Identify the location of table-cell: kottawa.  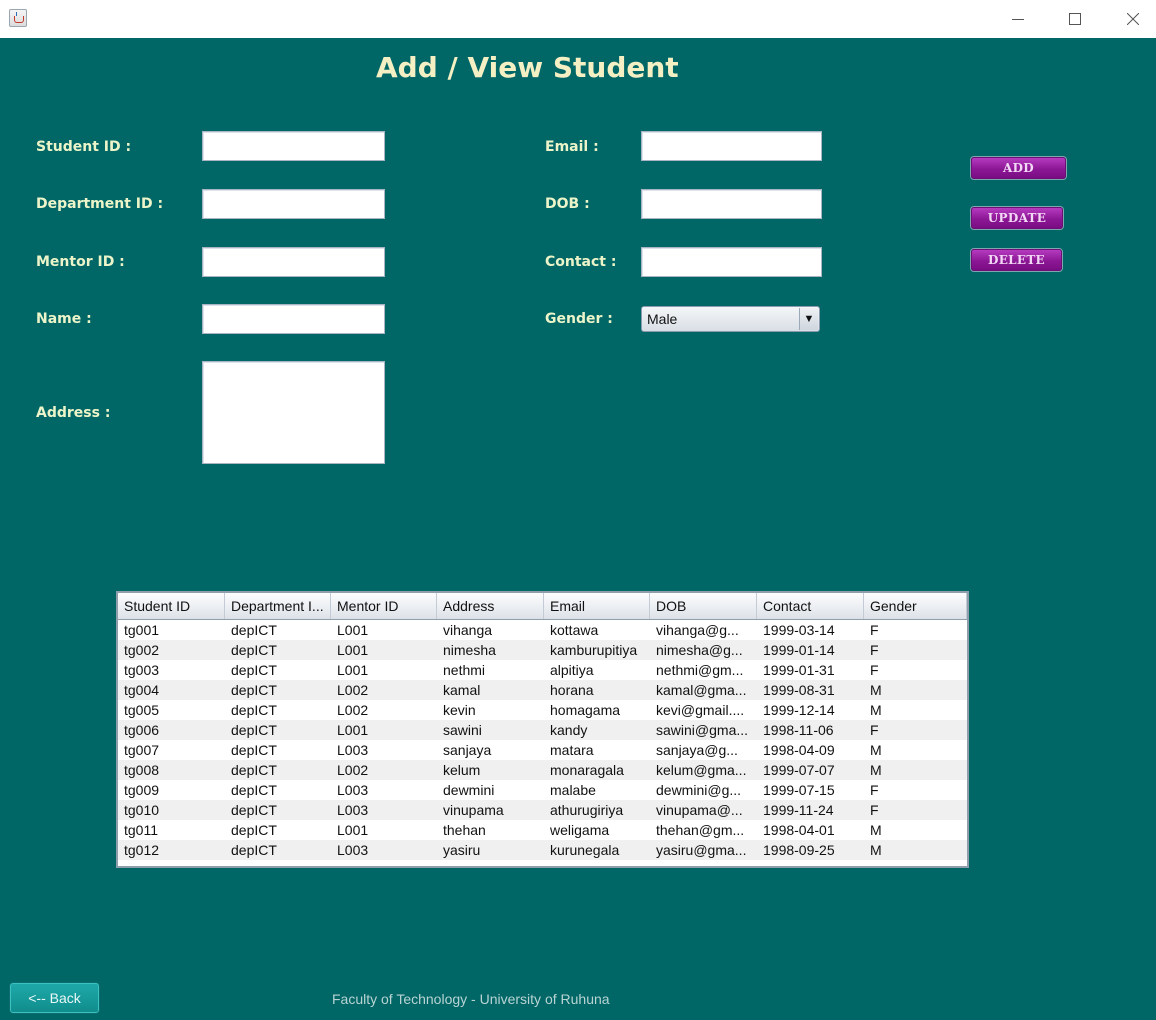
(574, 630).